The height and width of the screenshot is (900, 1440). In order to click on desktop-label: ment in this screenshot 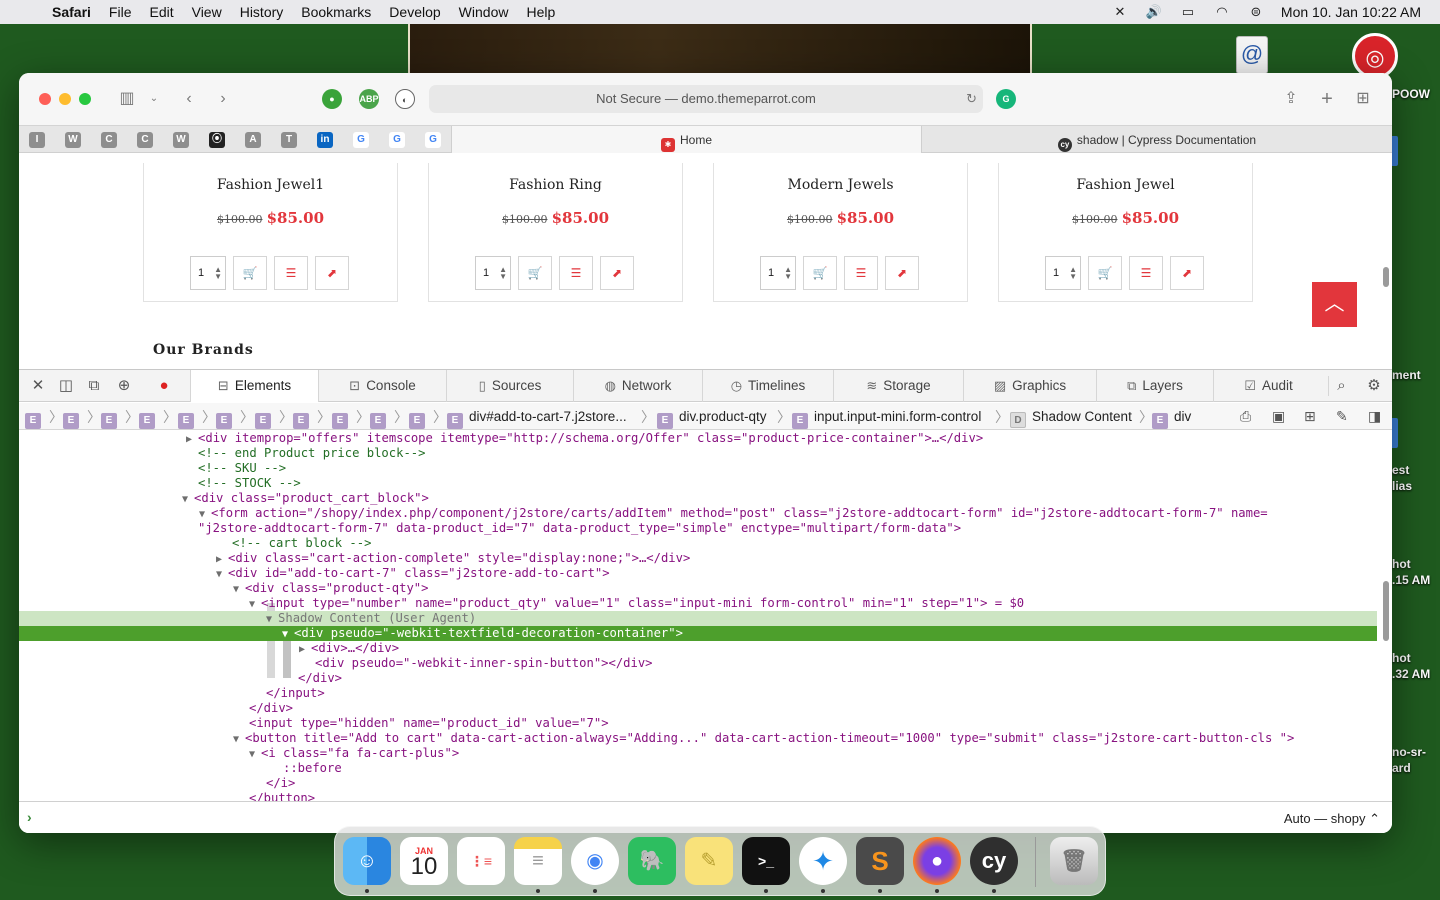, I will do `click(1406, 375)`.